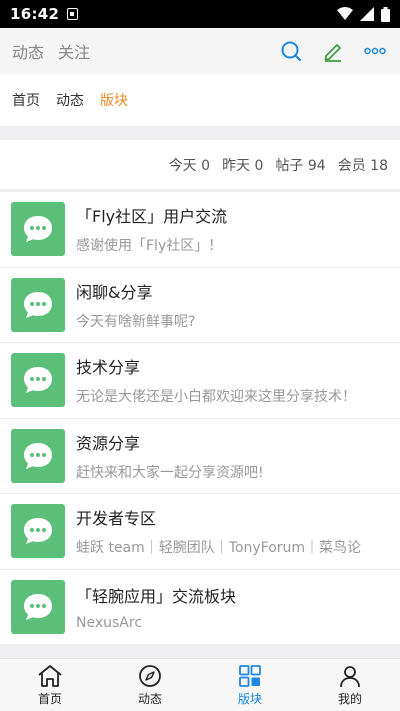  I want to click on breadcrumb-home: 首页, so click(26, 100).